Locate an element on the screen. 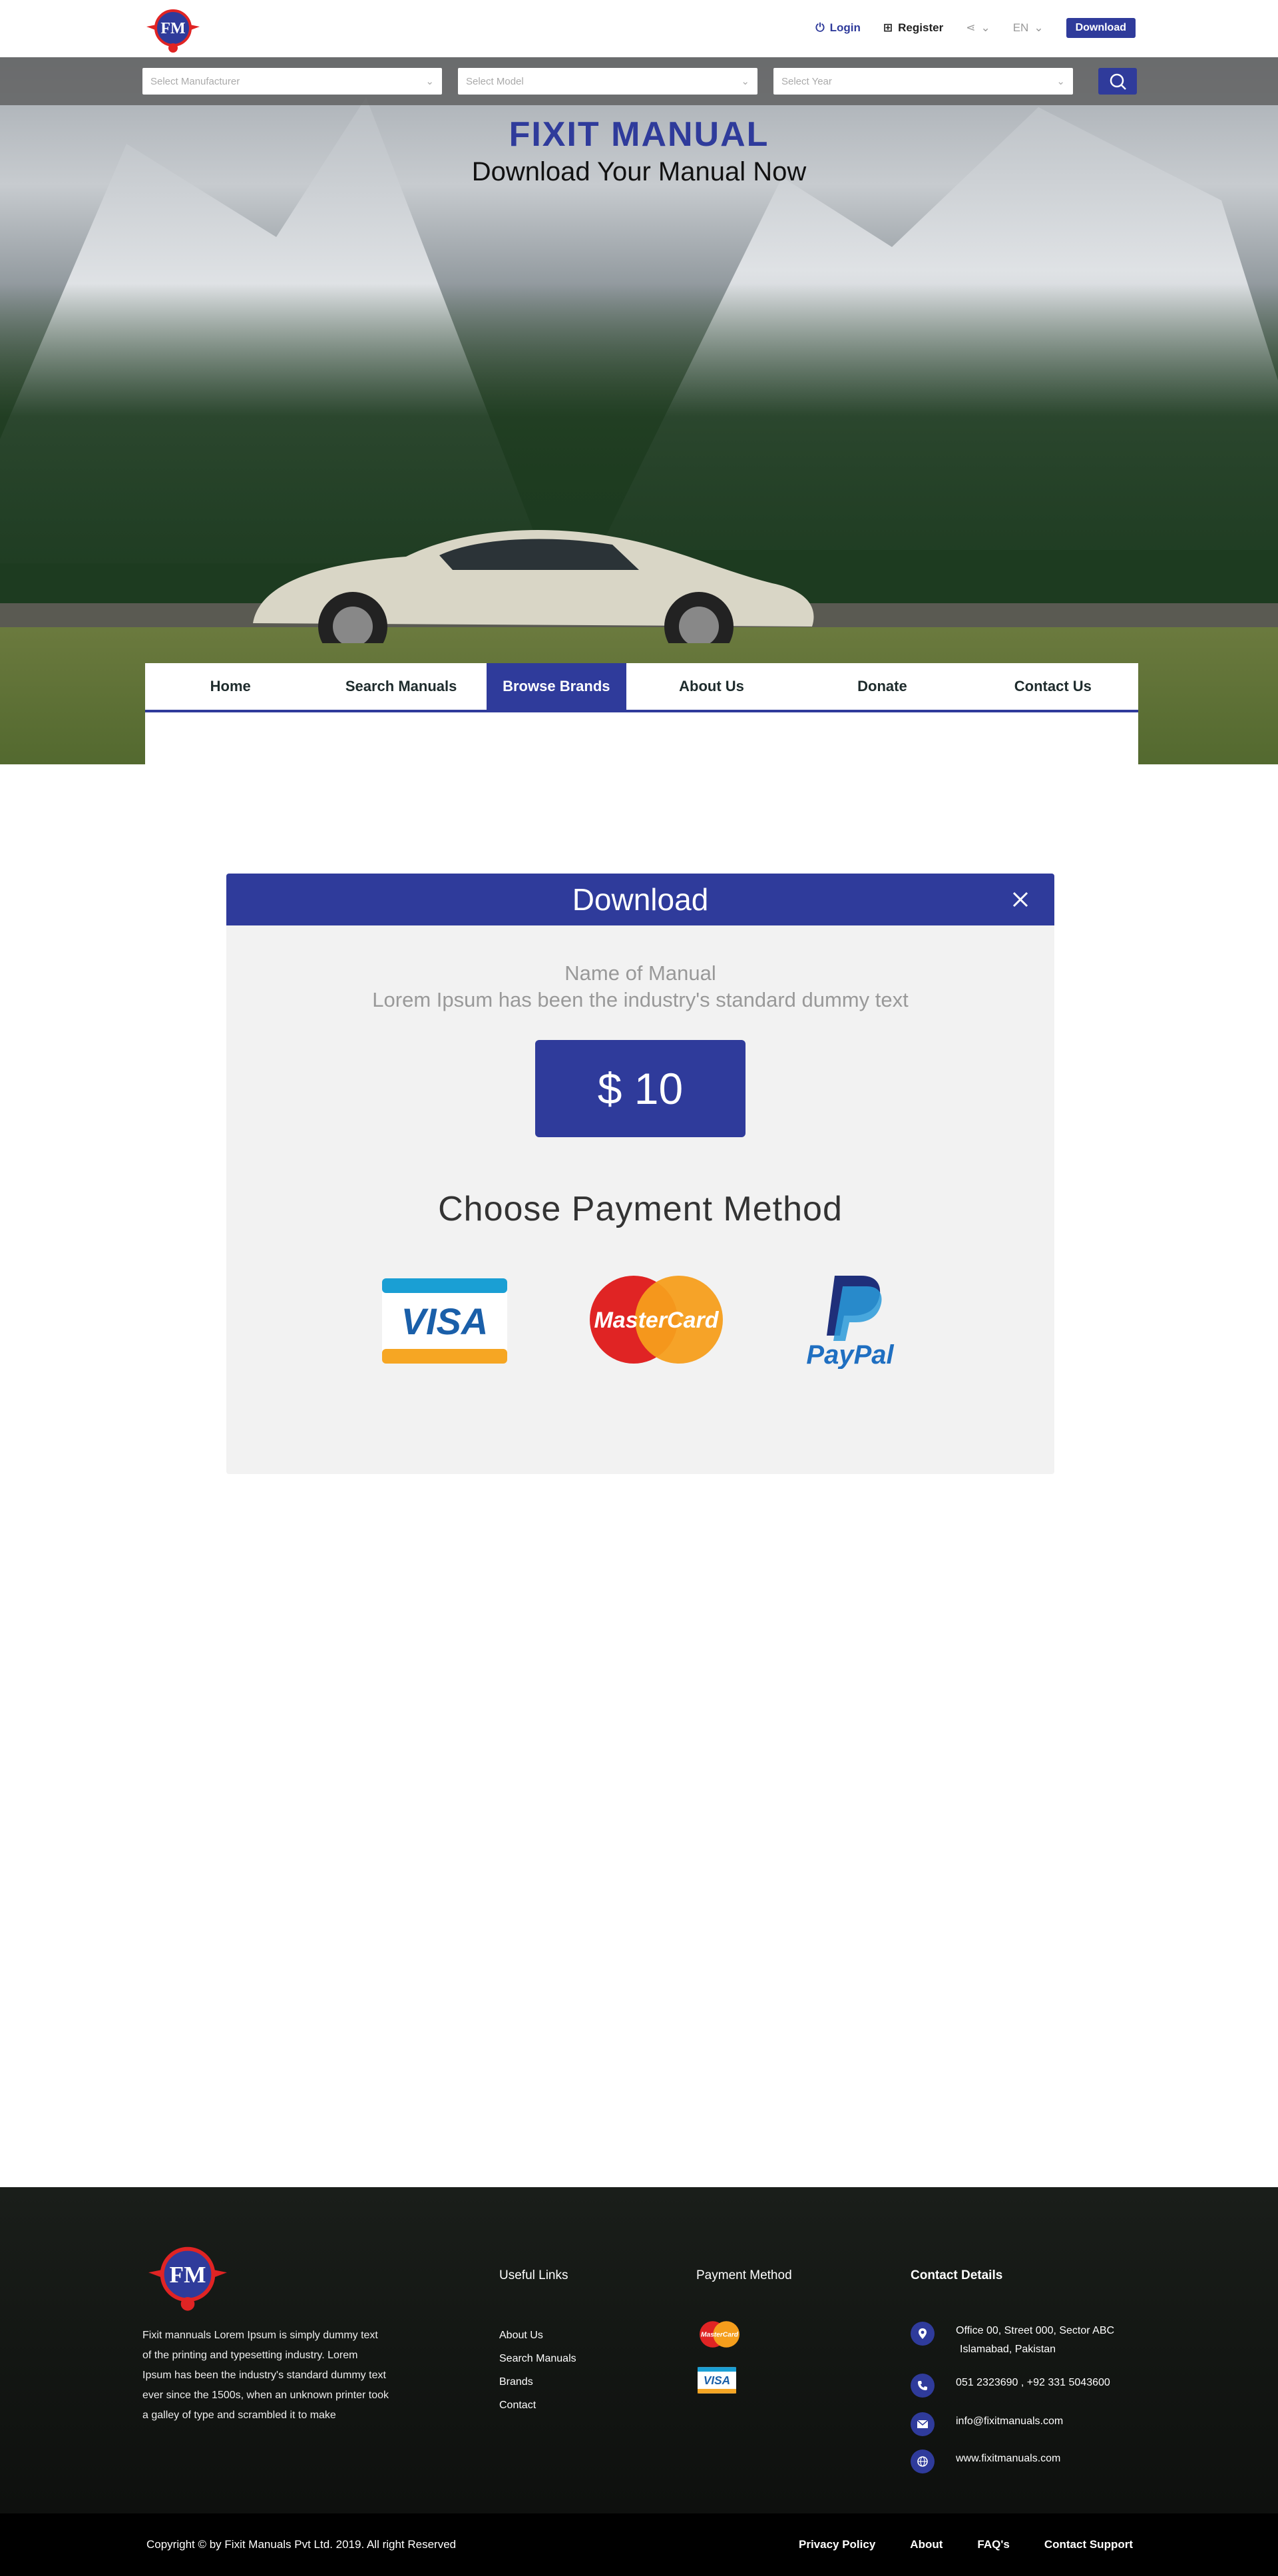 Image resolution: width=1278 pixels, height=2576 pixels. contact-phone: 051 2323690 , +92 331 5043600 is located at coordinates (1010, 2386).